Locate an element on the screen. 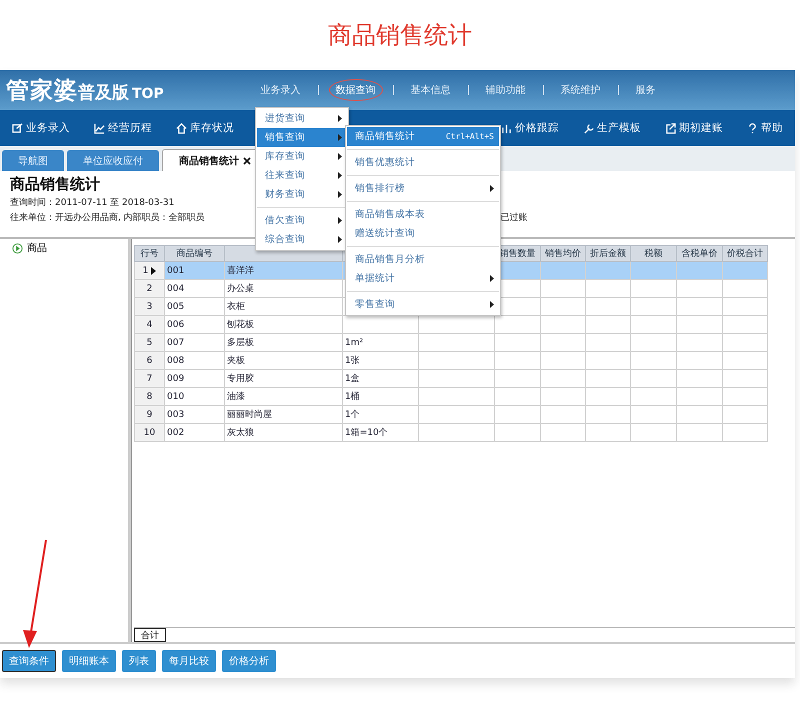 This screenshot has height=711, width=800. row-number: 1 is located at coordinates (149, 271).